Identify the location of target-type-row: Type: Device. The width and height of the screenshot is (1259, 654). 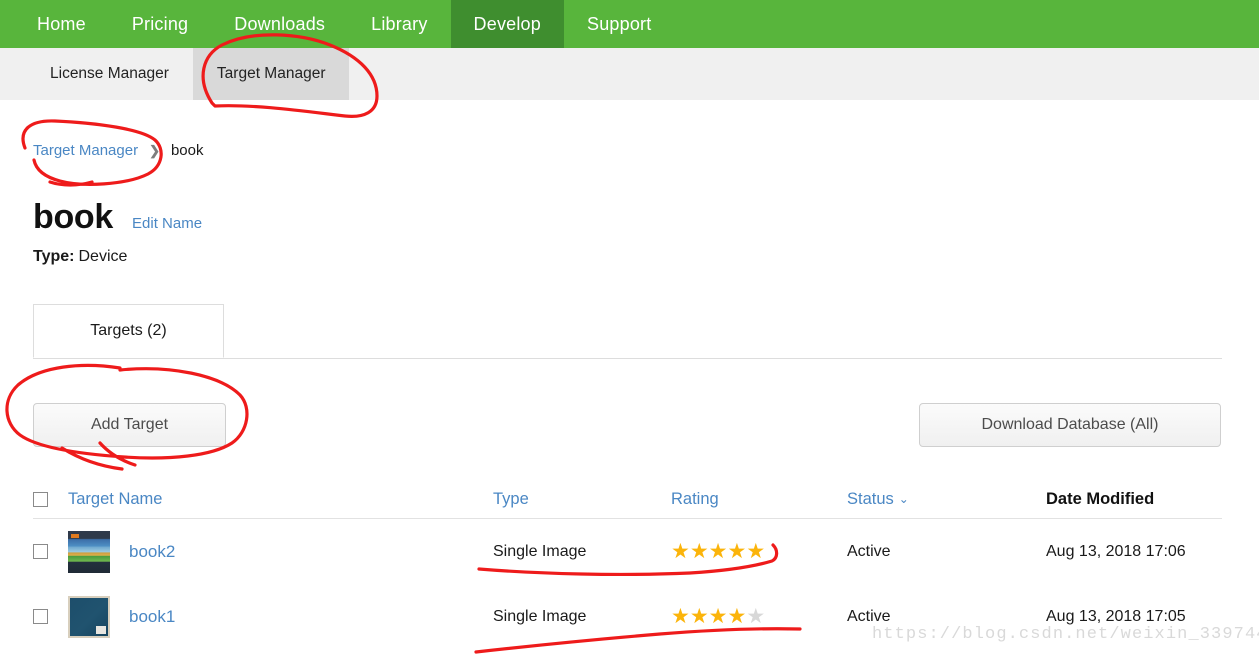
(80, 257).